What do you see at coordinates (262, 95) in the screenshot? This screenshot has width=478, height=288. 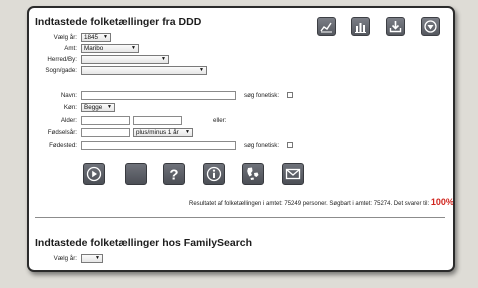 I see `phonetic-label: søg fonetisk:` at bounding box center [262, 95].